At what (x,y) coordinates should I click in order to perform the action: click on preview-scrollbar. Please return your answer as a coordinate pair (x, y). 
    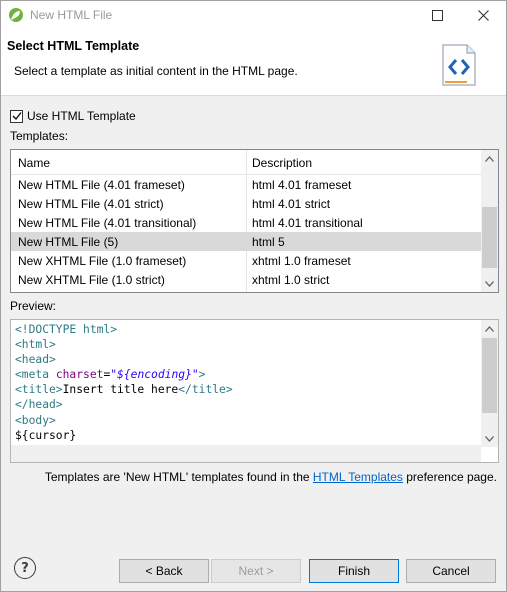
    Looking at the image, I should click on (489, 383).